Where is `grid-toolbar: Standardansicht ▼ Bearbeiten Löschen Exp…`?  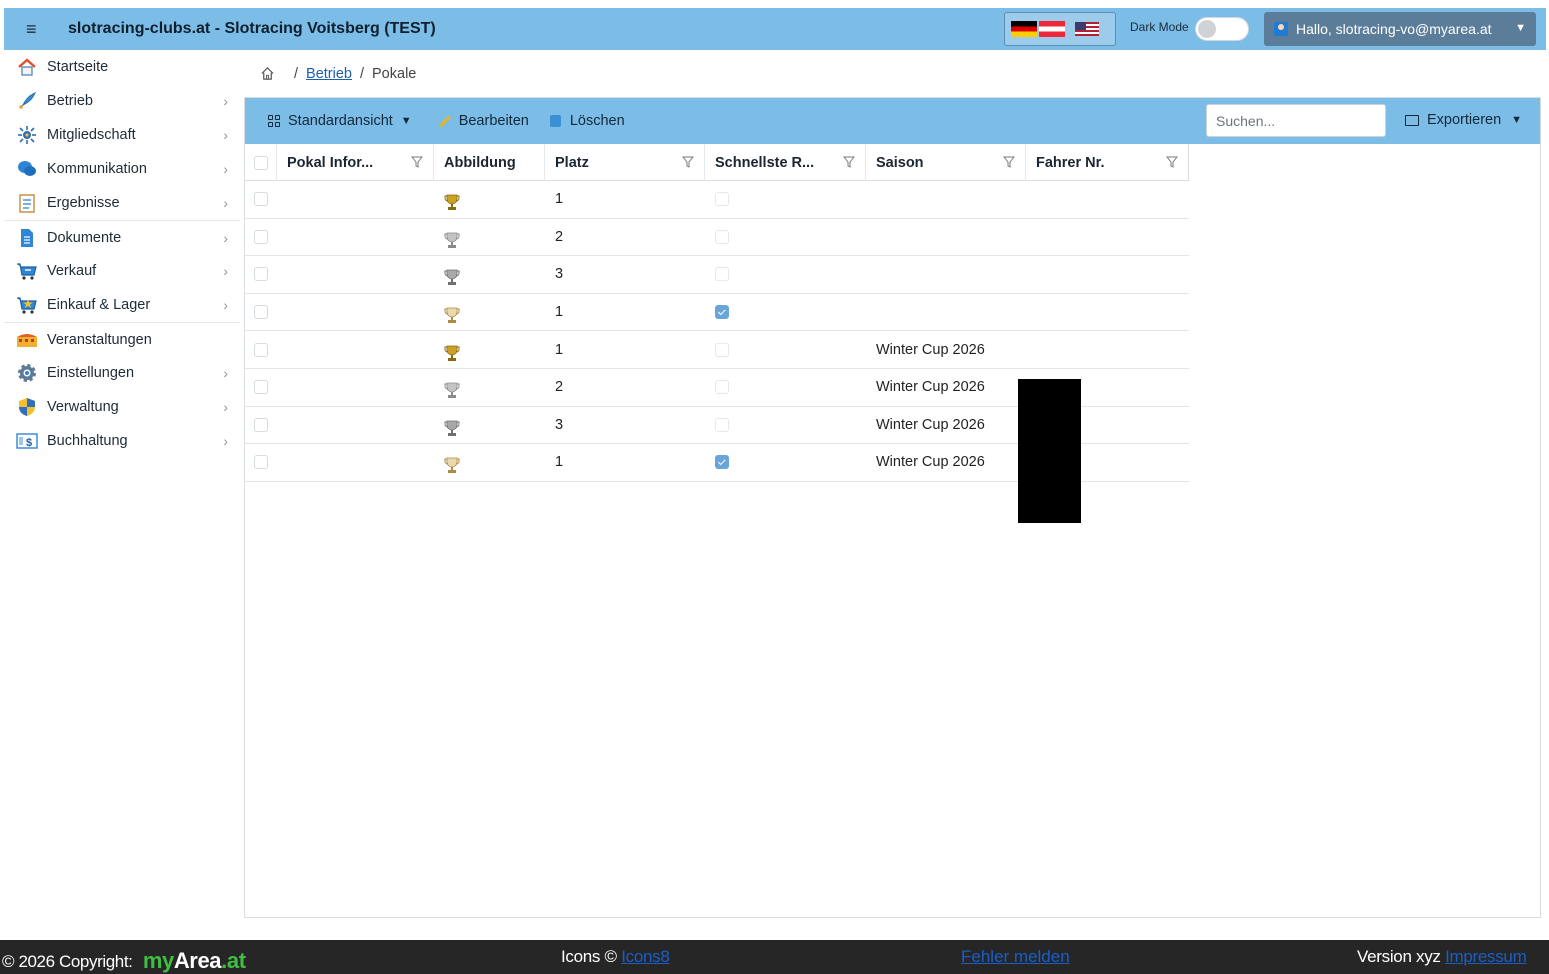 grid-toolbar: Standardansicht ▼ Bearbeiten Löschen Exp… is located at coordinates (892, 121).